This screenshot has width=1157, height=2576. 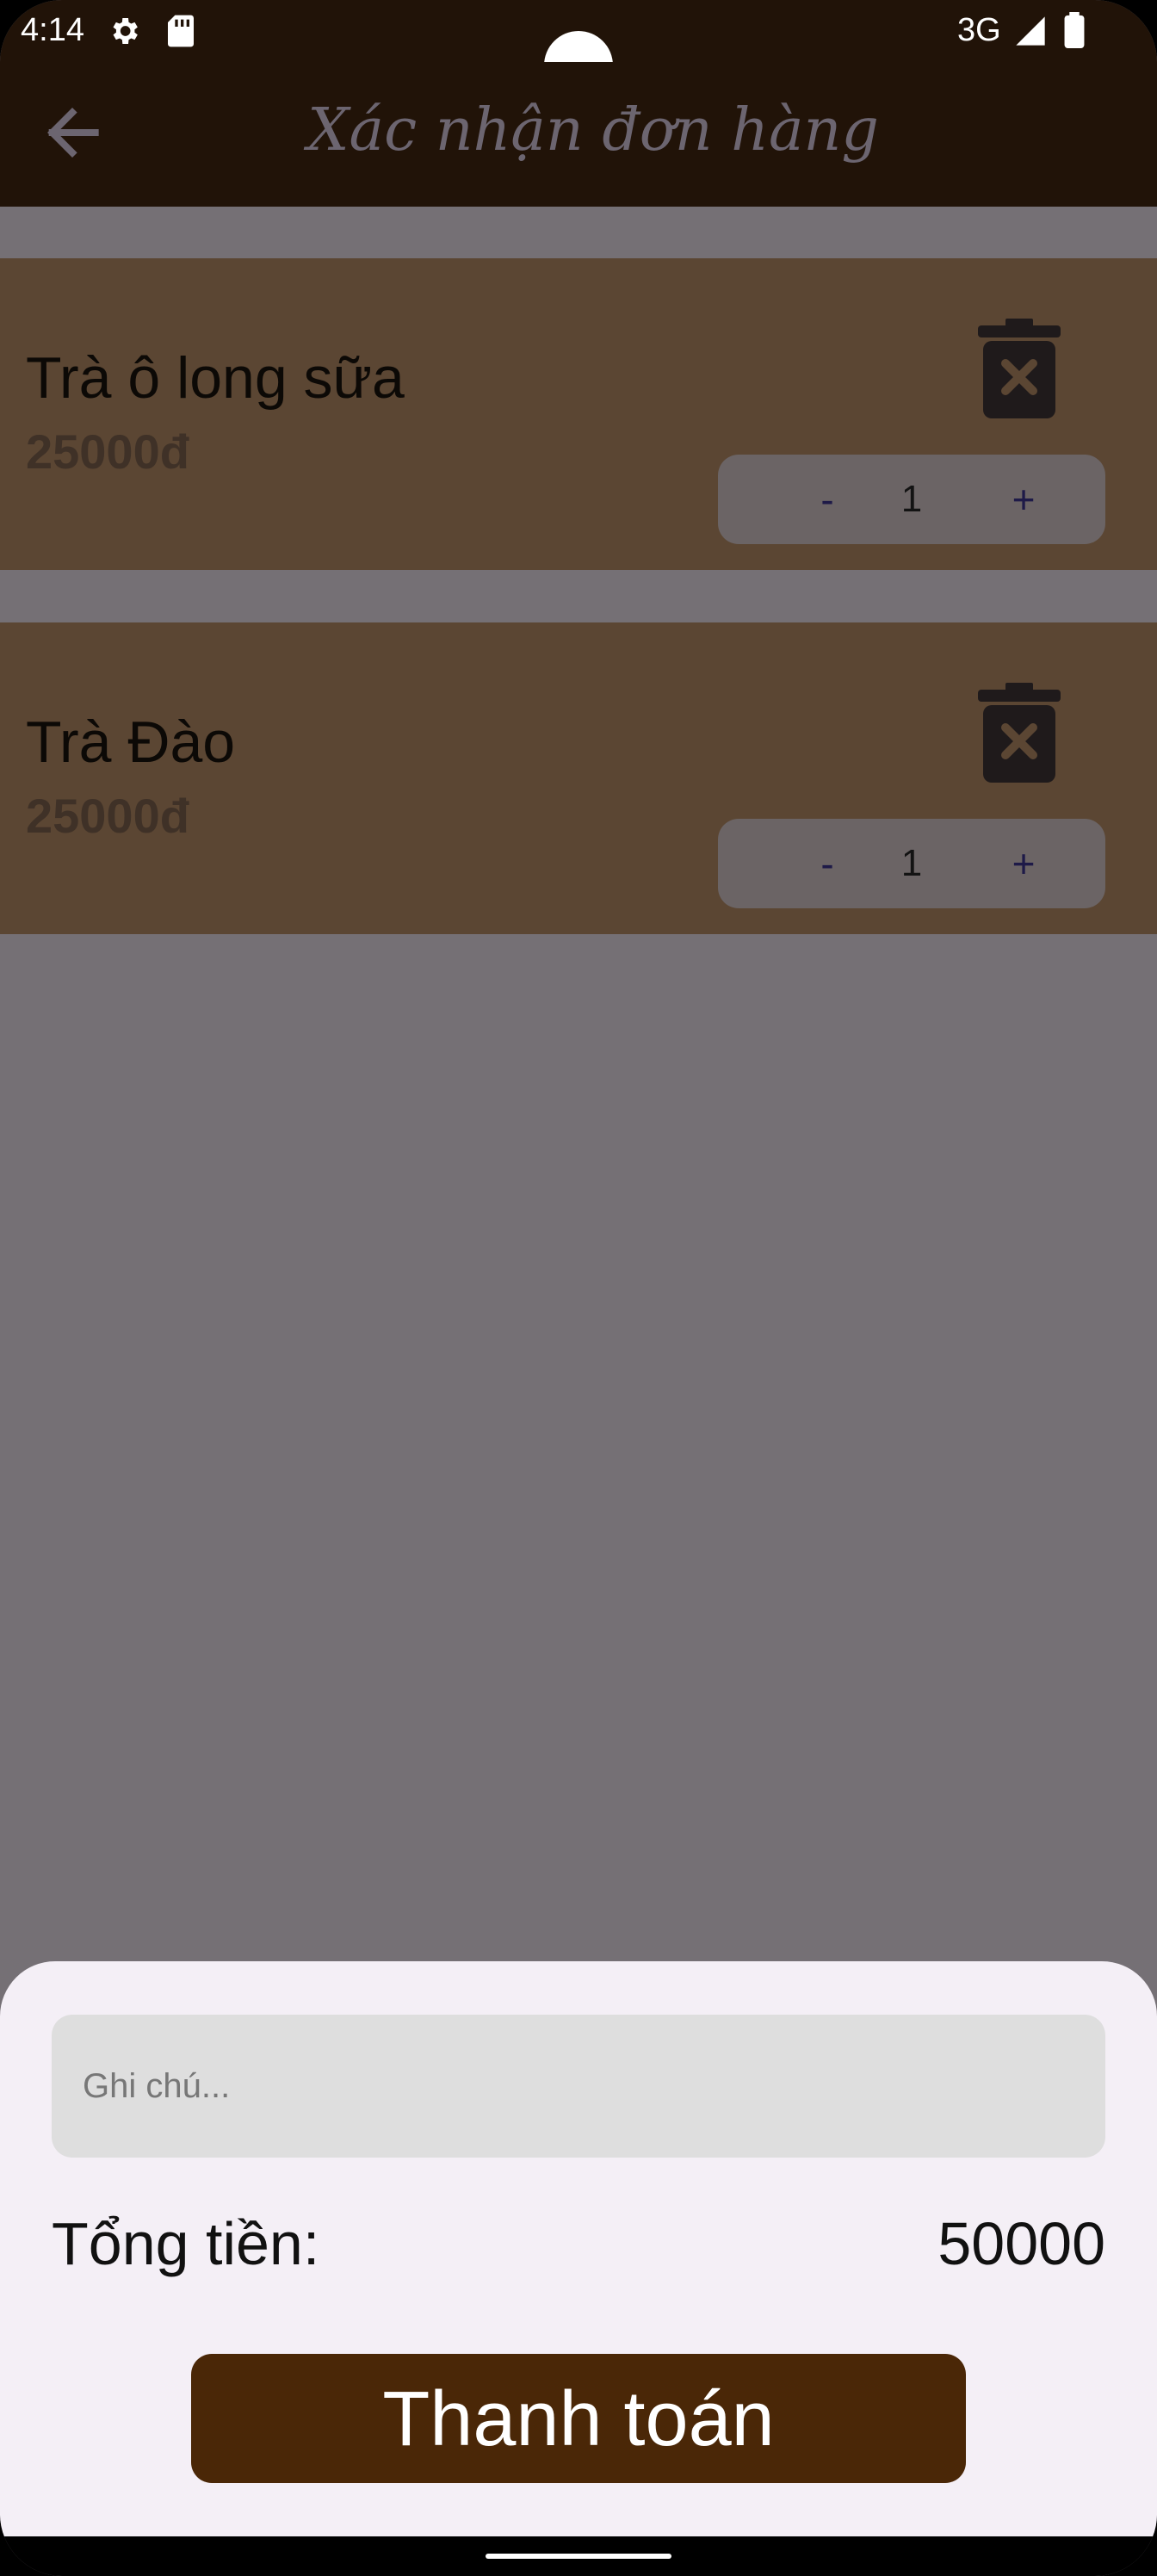 I want to click on battery-icon, so click(x=1075, y=30).